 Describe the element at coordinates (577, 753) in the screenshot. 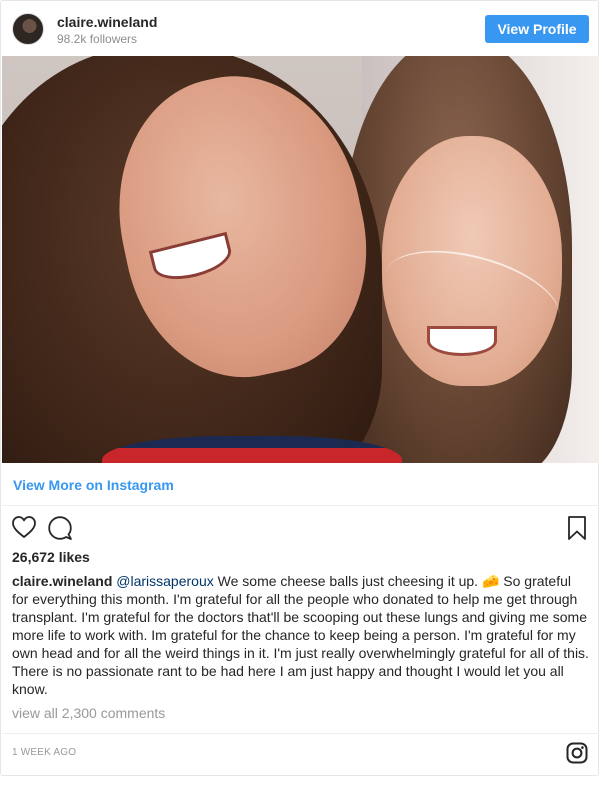

I see `instagram-icon` at that location.